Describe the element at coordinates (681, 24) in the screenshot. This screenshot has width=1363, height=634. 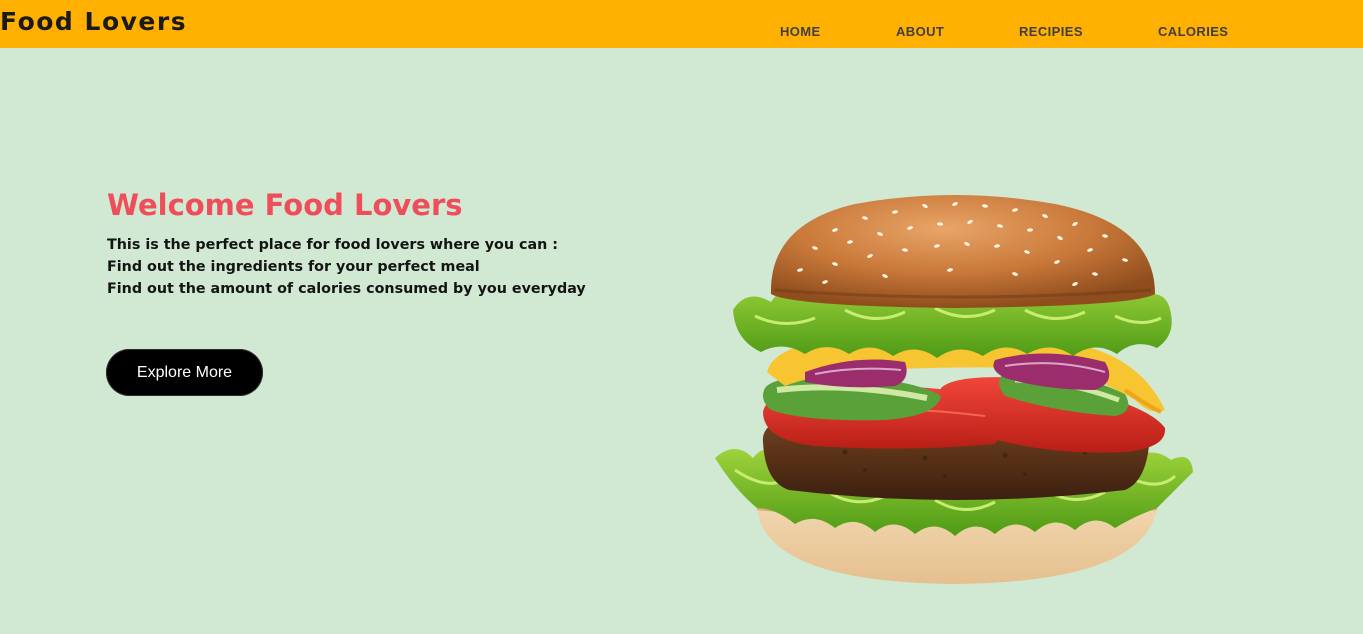
I see `navbar: Food Lovers HOME ABOUT RECIPIES CALORIES` at that location.